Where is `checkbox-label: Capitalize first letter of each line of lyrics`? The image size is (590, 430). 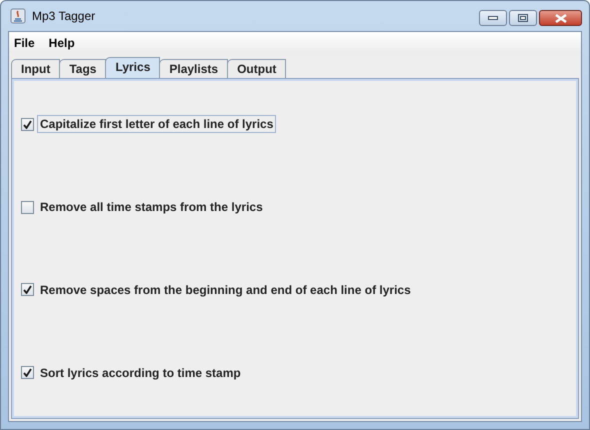 checkbox-label: Capitalize first letter of each line of lyrics is located at coordinates (156, 124).